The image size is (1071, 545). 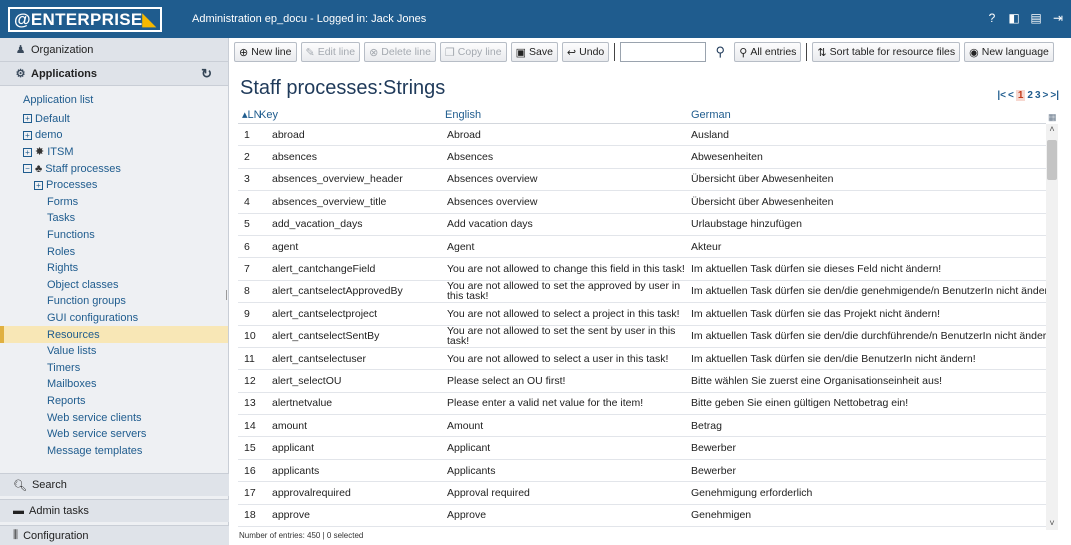 I want to click on table-row: 14 amount Amount Betrag, so click(x=642, y=426).